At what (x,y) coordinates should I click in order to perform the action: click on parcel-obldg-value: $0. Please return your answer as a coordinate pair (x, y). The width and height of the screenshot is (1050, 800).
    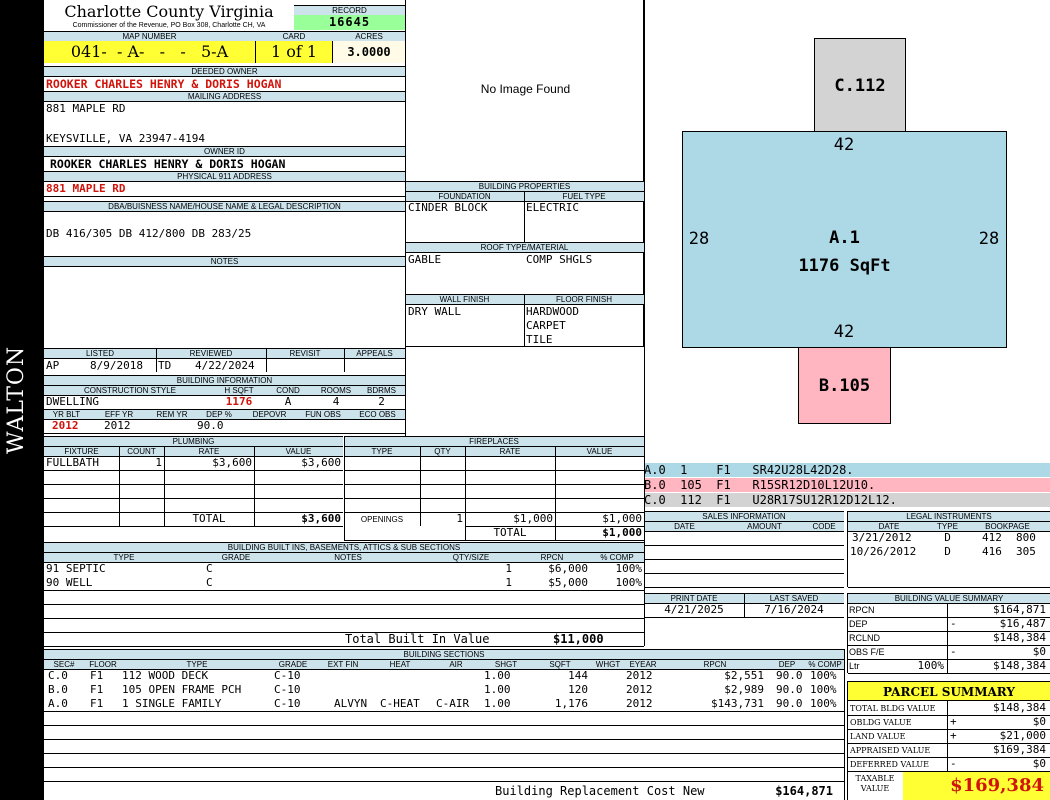
    Looking at the image, I should click on (1039, 721).